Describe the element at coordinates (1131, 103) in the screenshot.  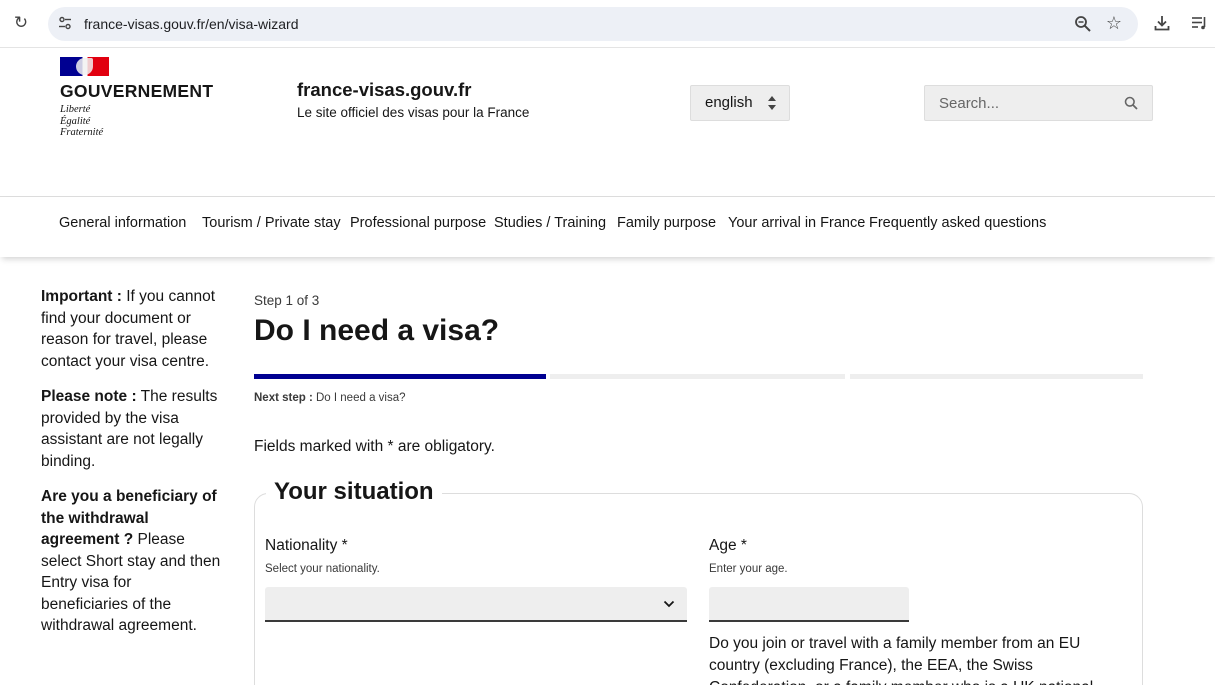
I see `search-icon` at that location.